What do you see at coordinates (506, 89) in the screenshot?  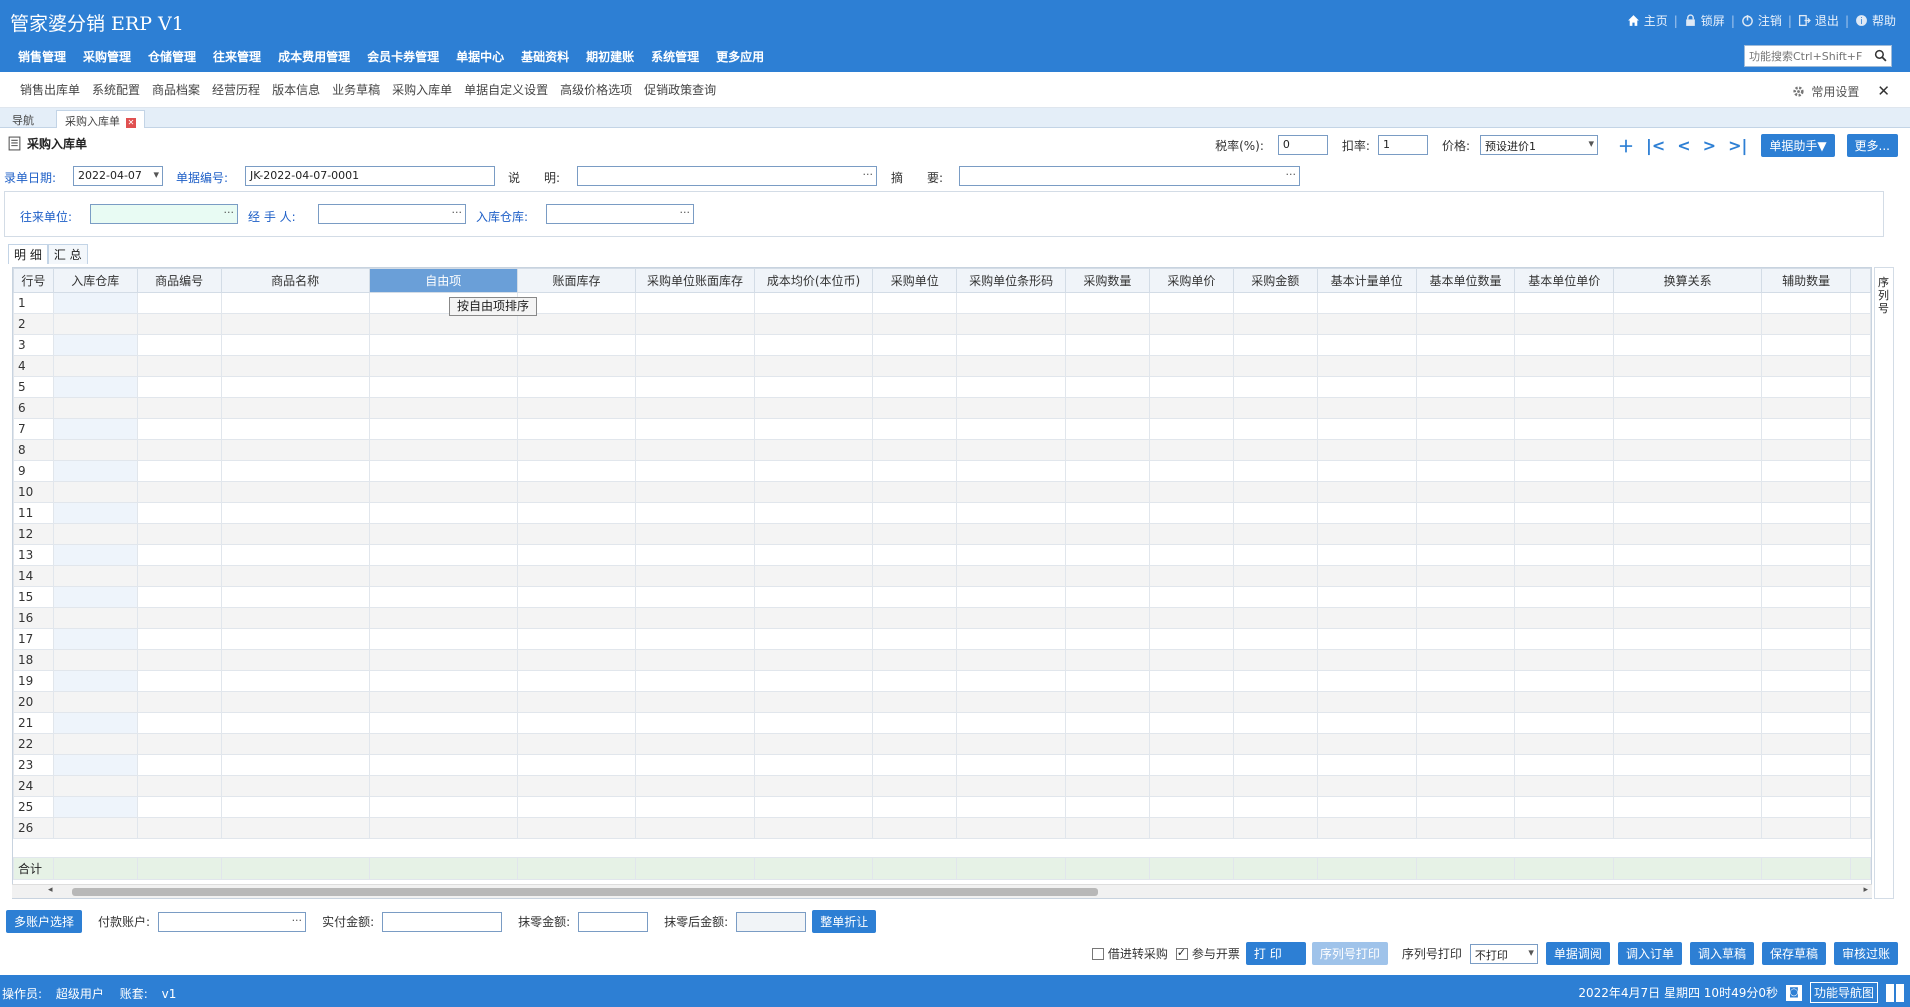 I see `quick-link: 单据自定义设置` at bounding box center [506, 89].